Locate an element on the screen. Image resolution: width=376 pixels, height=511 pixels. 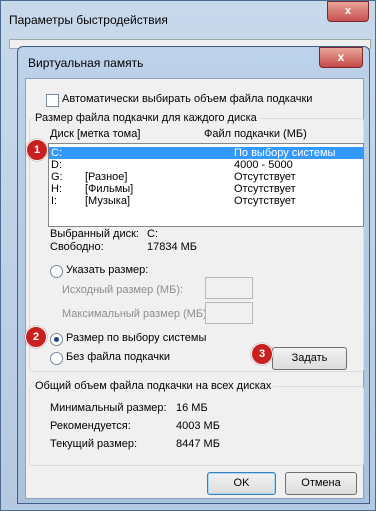
drive-pagefile: 4000 - 5000 is located at coordinates (263, 165).